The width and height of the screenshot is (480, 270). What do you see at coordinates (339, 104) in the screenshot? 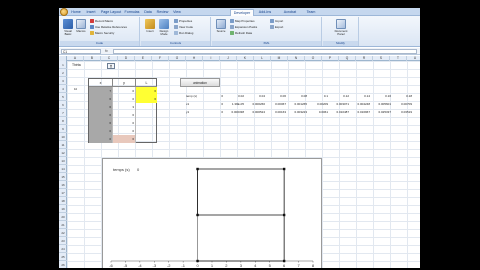
I see `series-value-cell: 0.003071` at bounding box center [339, 104].